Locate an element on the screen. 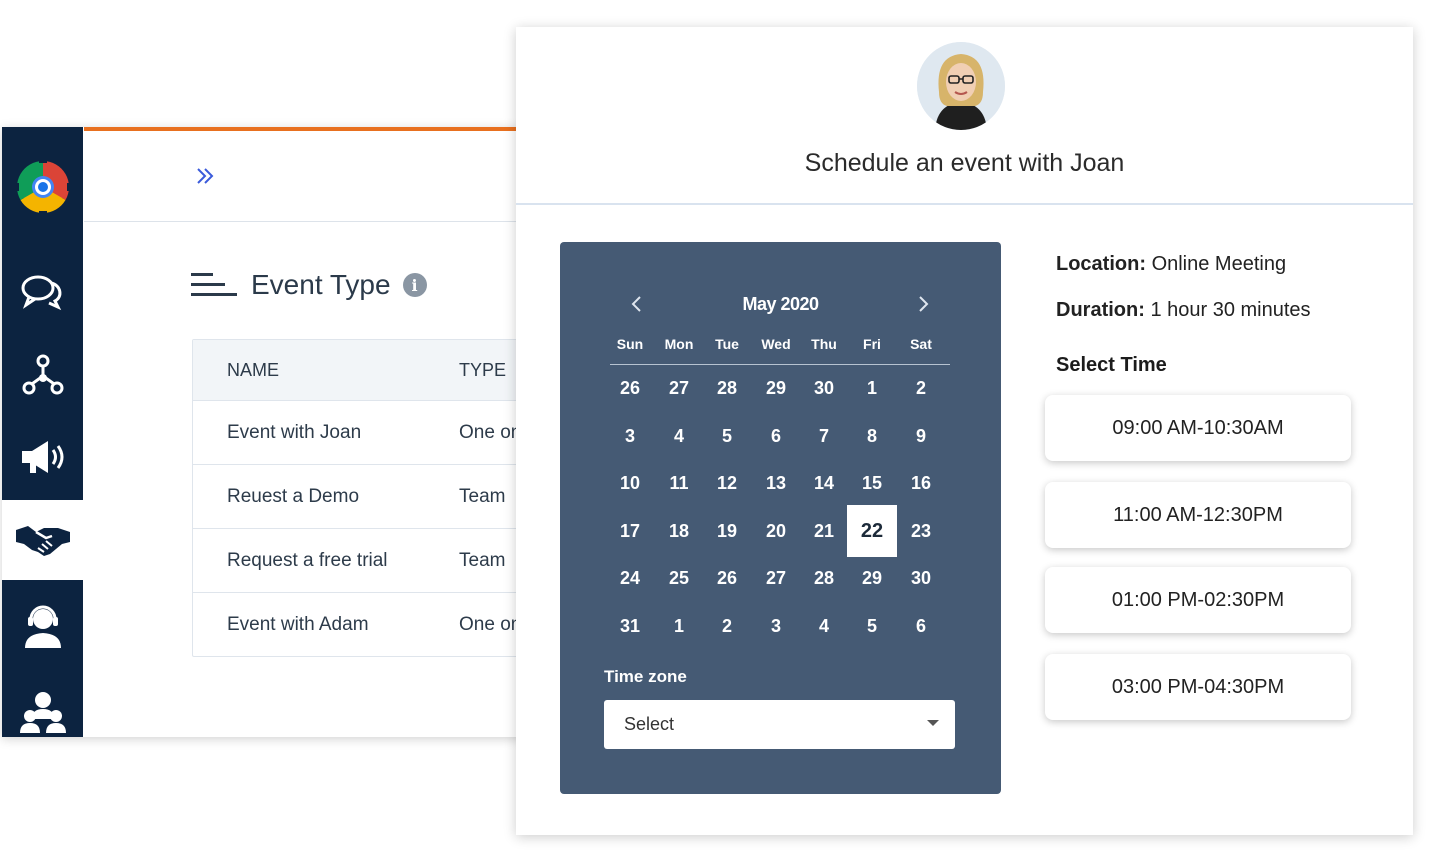 Image resolution: width=1451 pixels, height=868 pixels. calendar-day: 16 is located at coordinates (921, 483).